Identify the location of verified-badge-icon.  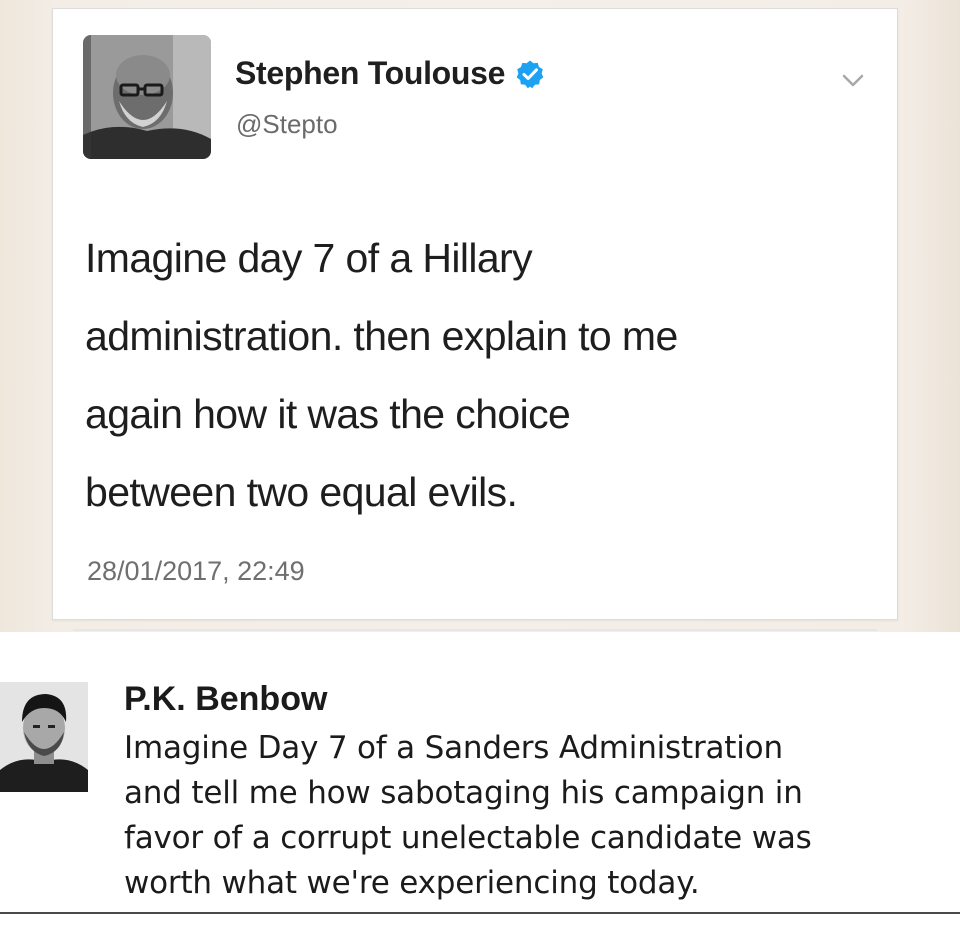
(530, 74).